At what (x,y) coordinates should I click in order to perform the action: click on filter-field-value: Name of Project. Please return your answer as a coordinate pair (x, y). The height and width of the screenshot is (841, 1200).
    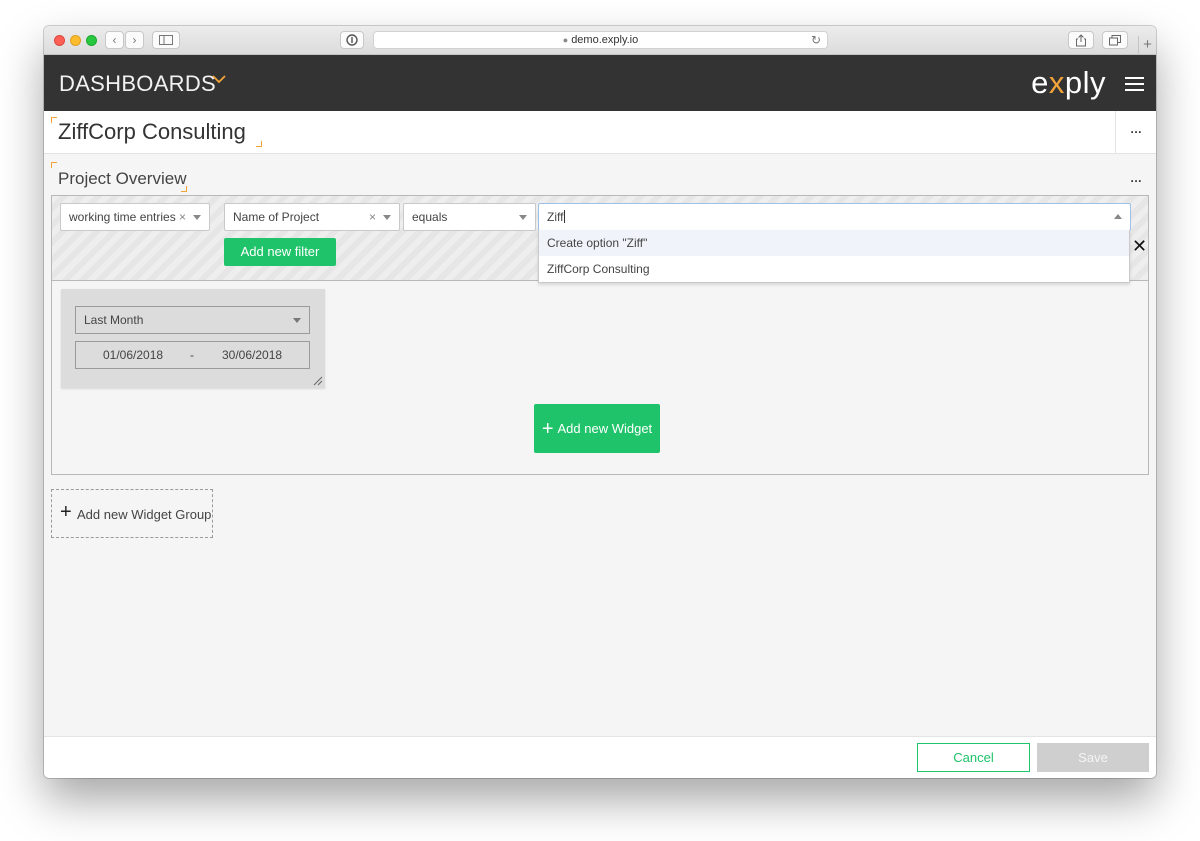
    Looking at the image, I should click on (276, 217).